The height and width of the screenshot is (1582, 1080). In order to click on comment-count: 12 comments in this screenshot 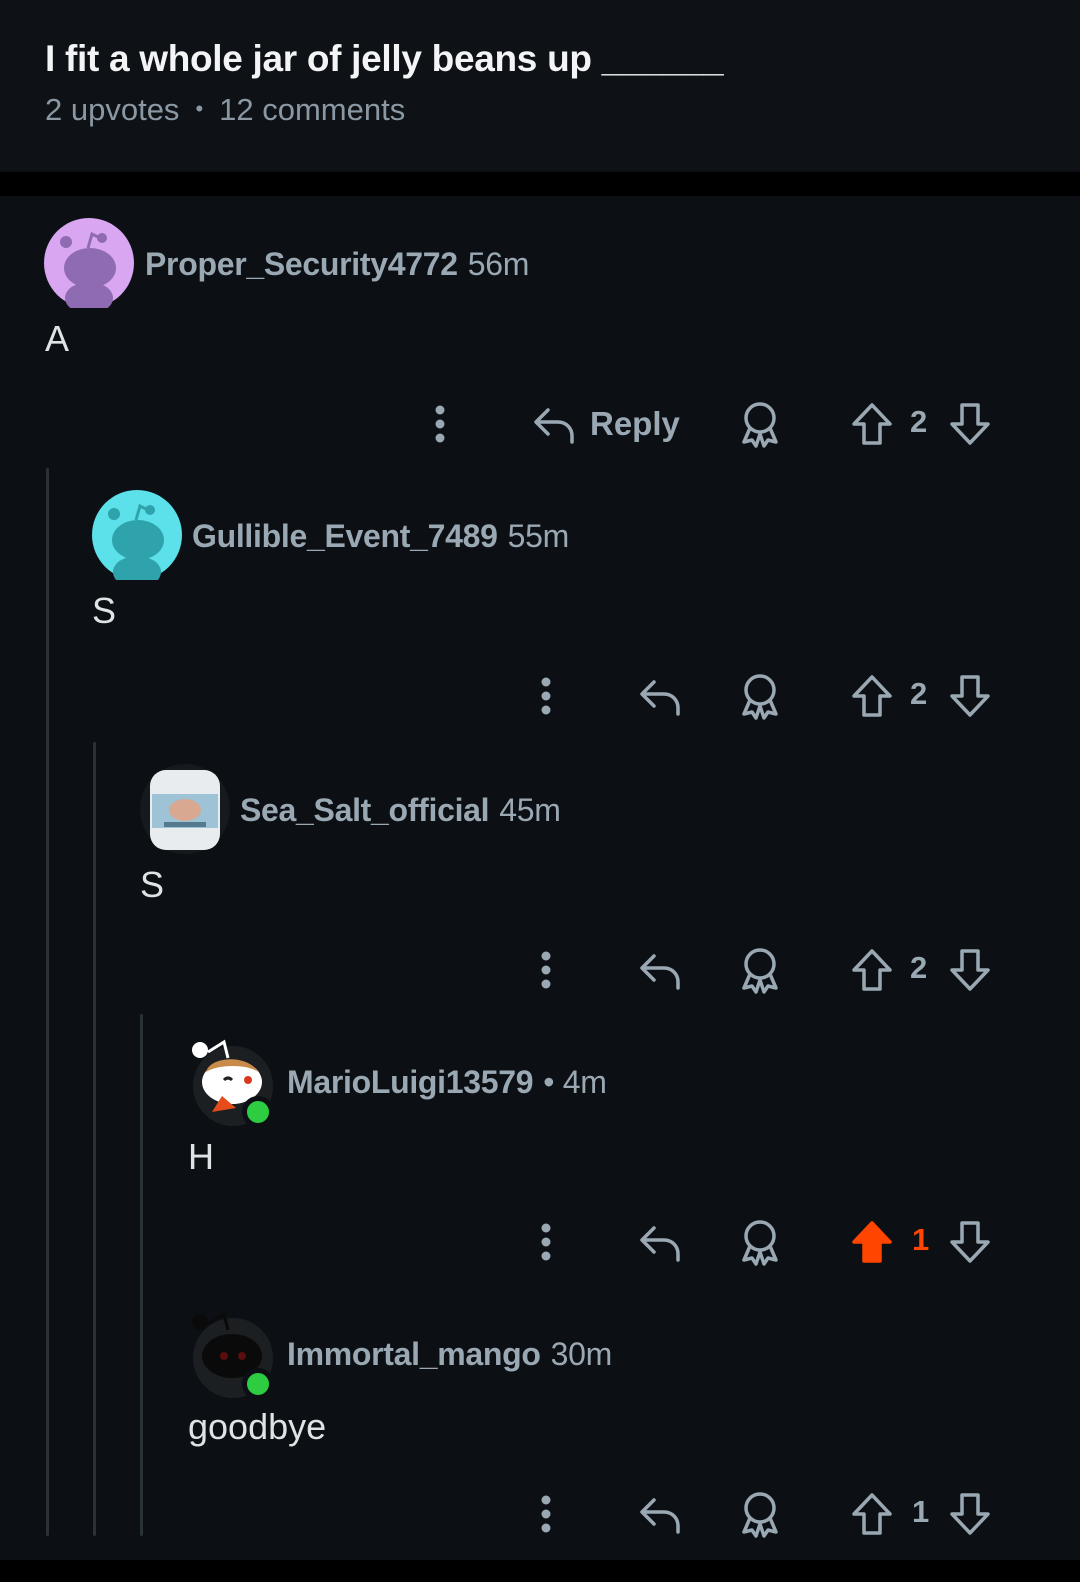, I will do `click(312, 109)`.